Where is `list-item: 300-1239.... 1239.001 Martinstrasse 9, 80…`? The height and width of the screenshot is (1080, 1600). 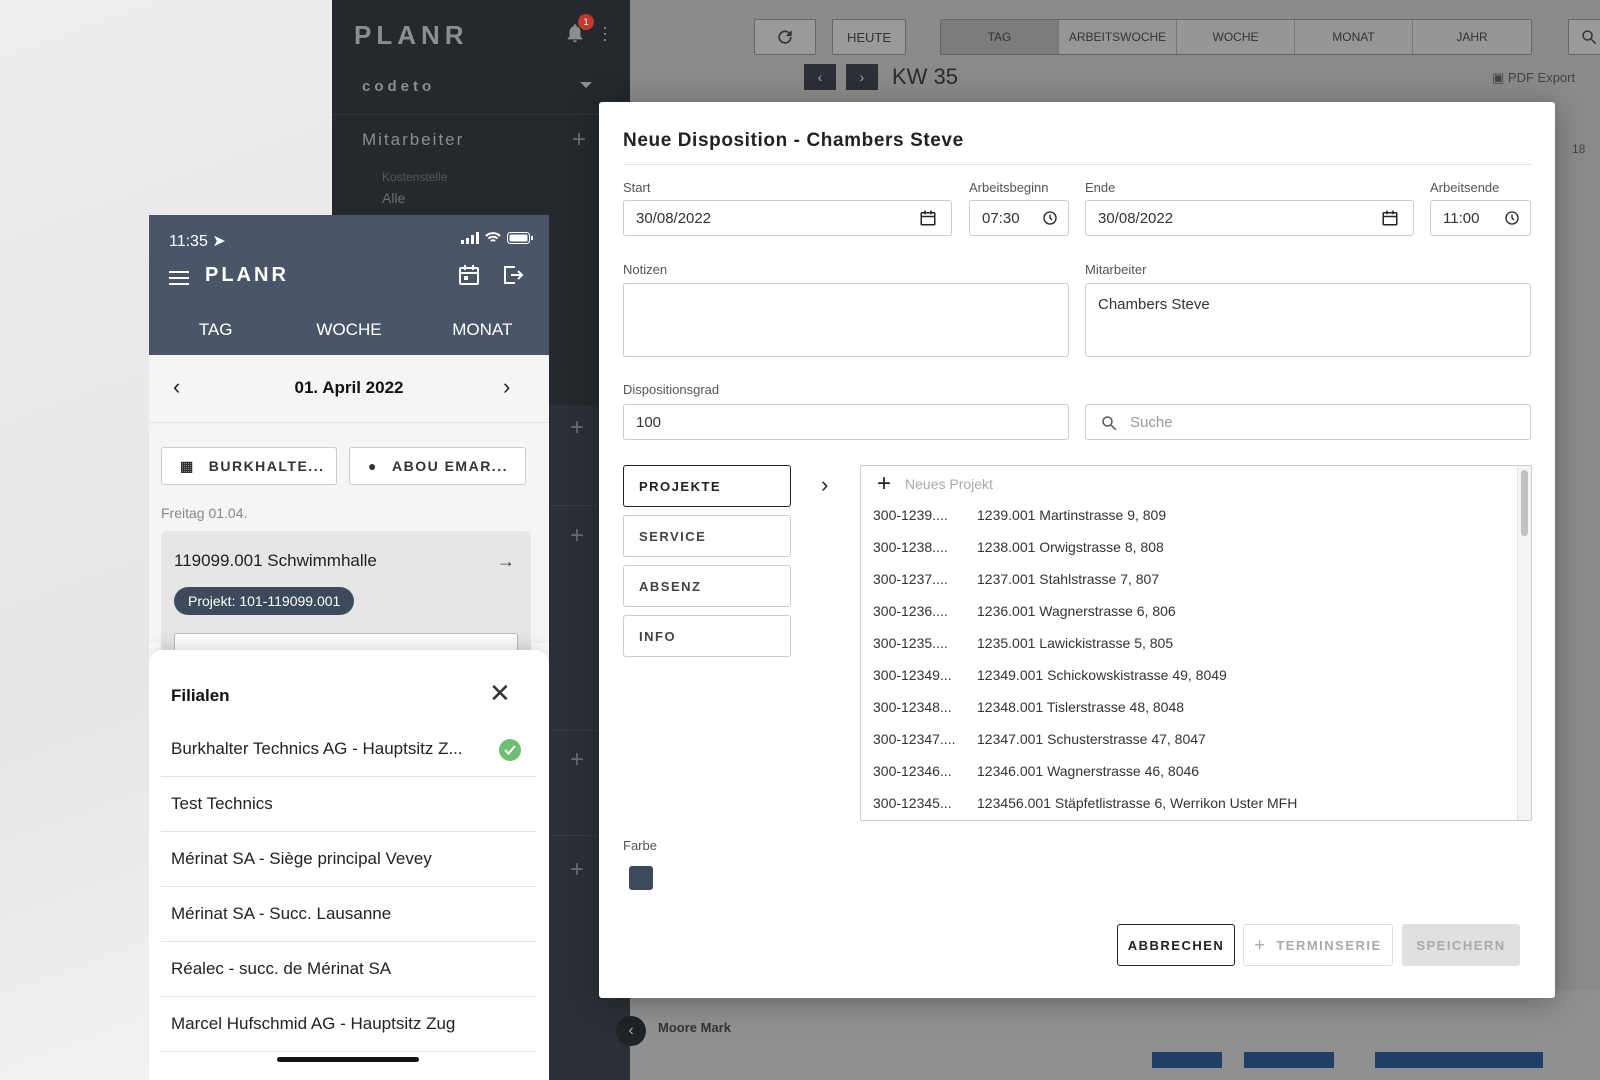
list-item: 300-1239.... 1239.001 Martinstrasse 9, 80… is located at coordinates (1193, 514).